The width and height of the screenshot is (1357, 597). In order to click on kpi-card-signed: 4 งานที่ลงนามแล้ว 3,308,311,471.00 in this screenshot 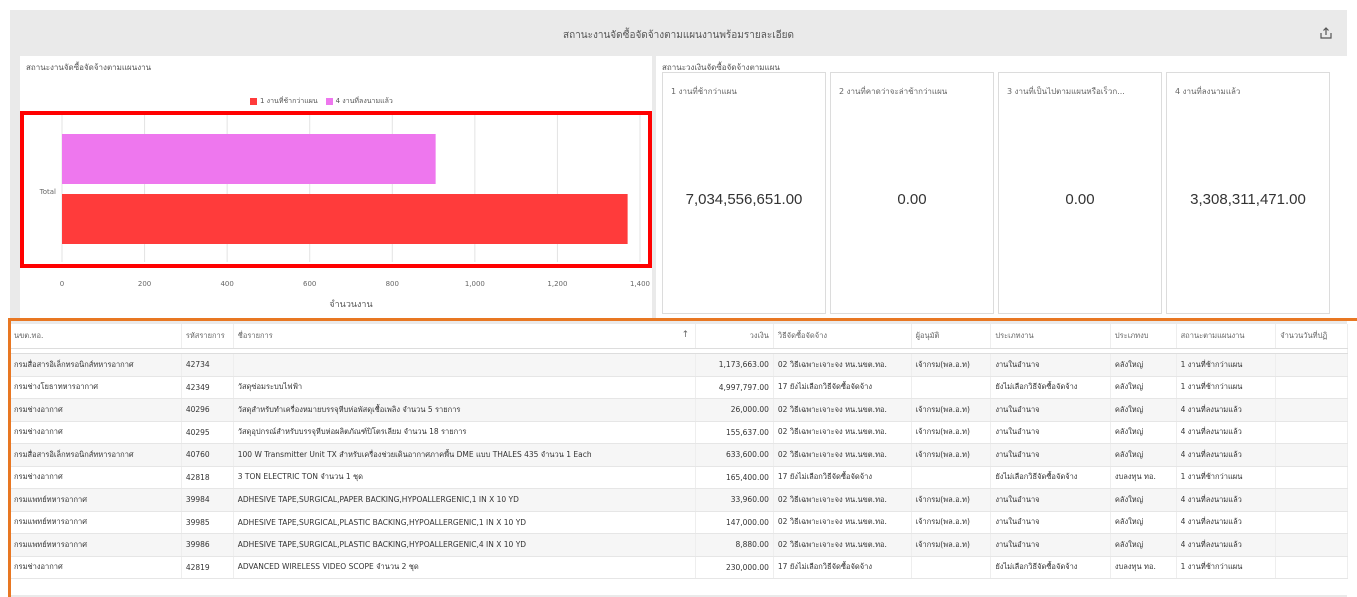, I will do `click(1248, 193)`.